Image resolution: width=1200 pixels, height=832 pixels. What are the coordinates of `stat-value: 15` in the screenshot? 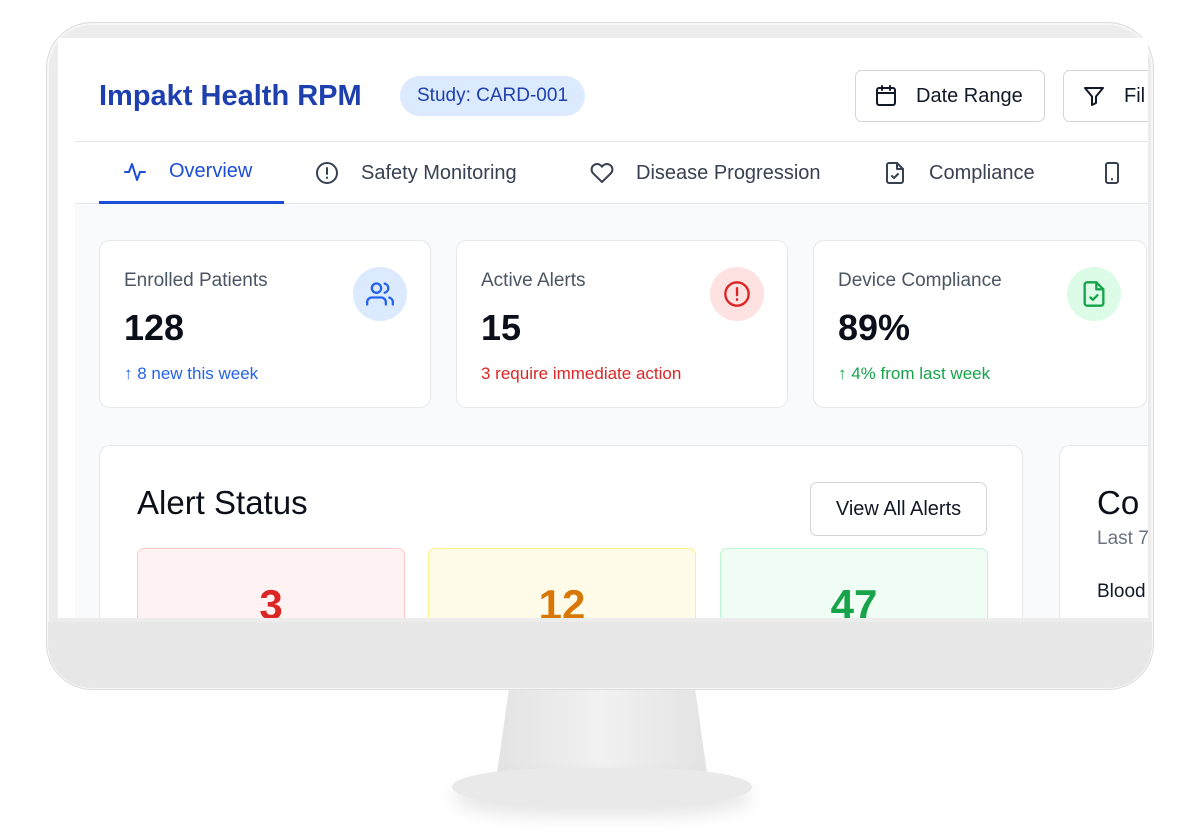 It's located at (501, 327).